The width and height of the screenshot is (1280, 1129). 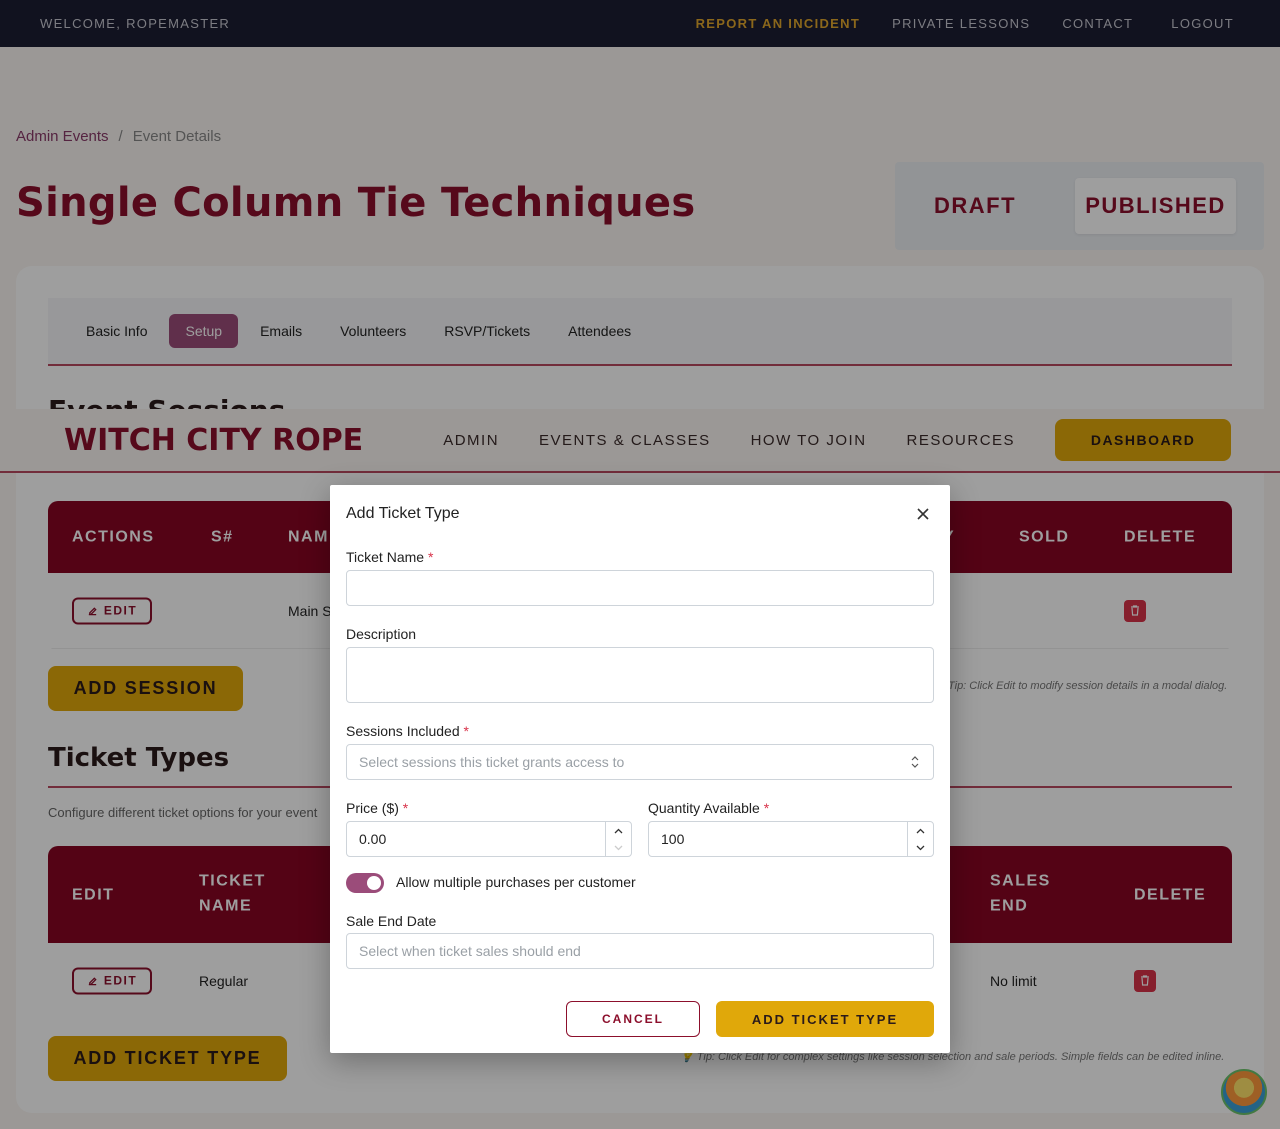 I want to click on quantity-label: Quantity Available *, so click(x=708, y=808).